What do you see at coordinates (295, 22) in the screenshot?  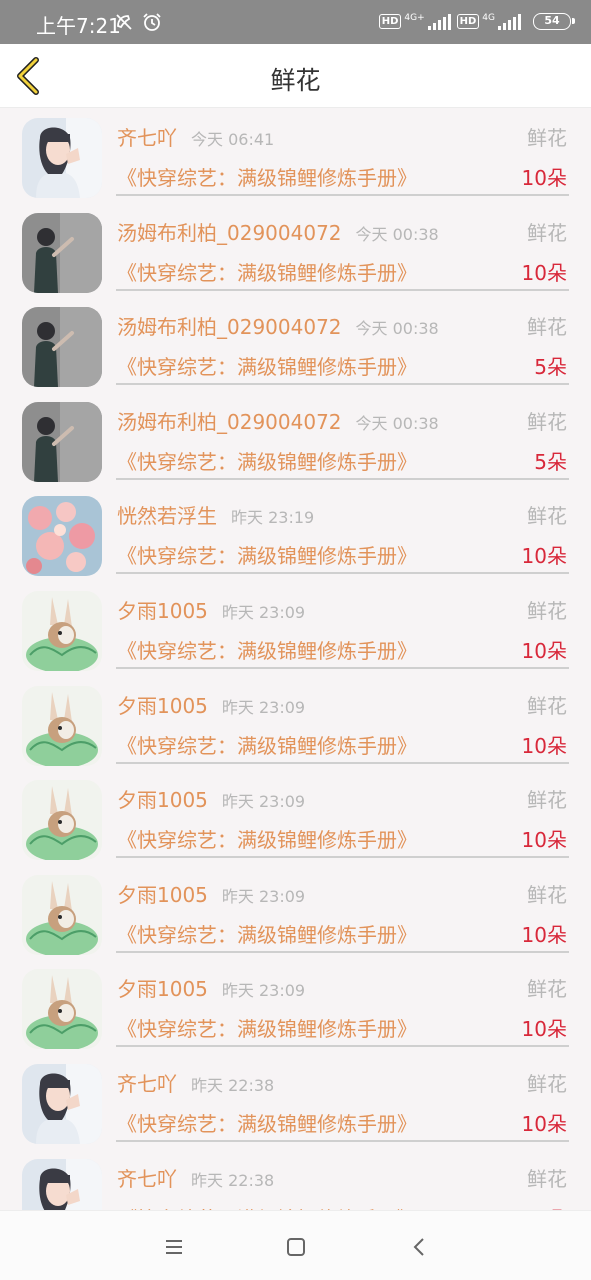 I see `status-bar: 上午7:21 HD 4G+ HD 4G 54` at bounding box center [295, 22].